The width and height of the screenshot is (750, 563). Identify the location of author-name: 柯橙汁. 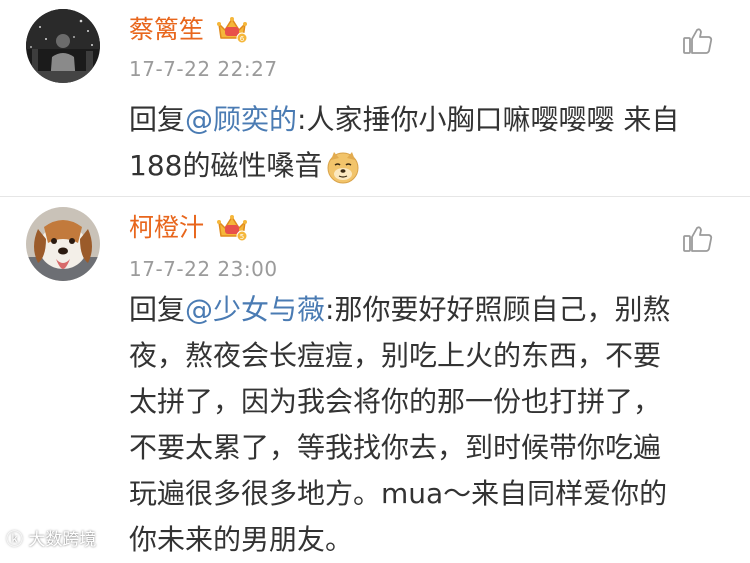
(166, 228).